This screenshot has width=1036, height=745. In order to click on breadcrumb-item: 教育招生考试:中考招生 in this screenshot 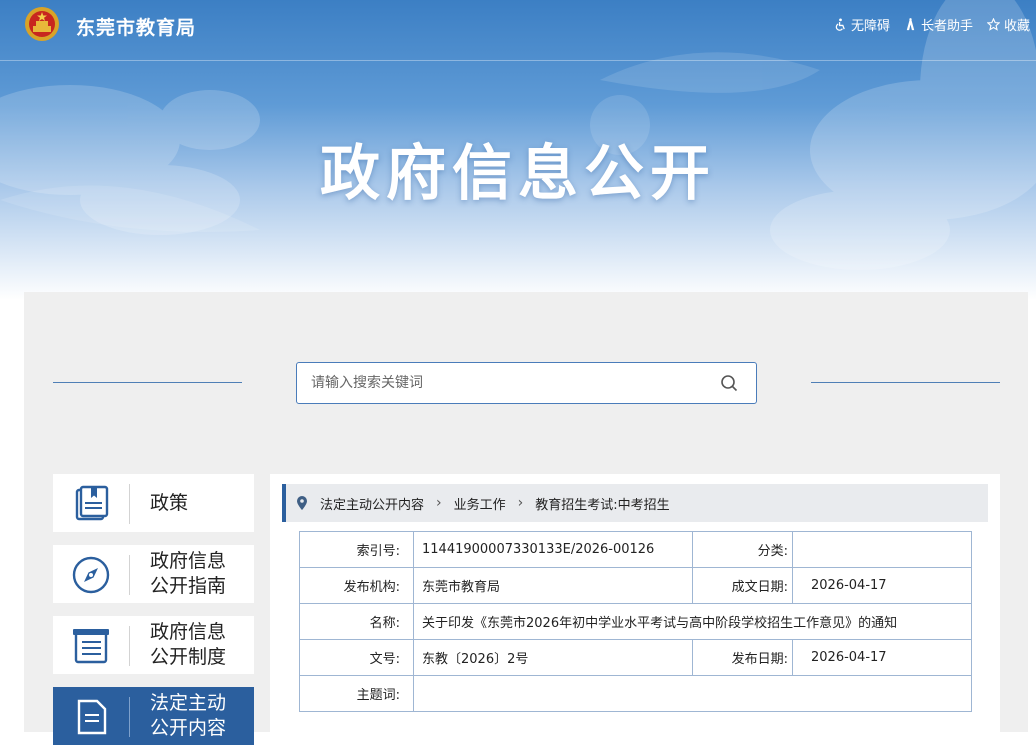, I will do `click(602, 503)`.